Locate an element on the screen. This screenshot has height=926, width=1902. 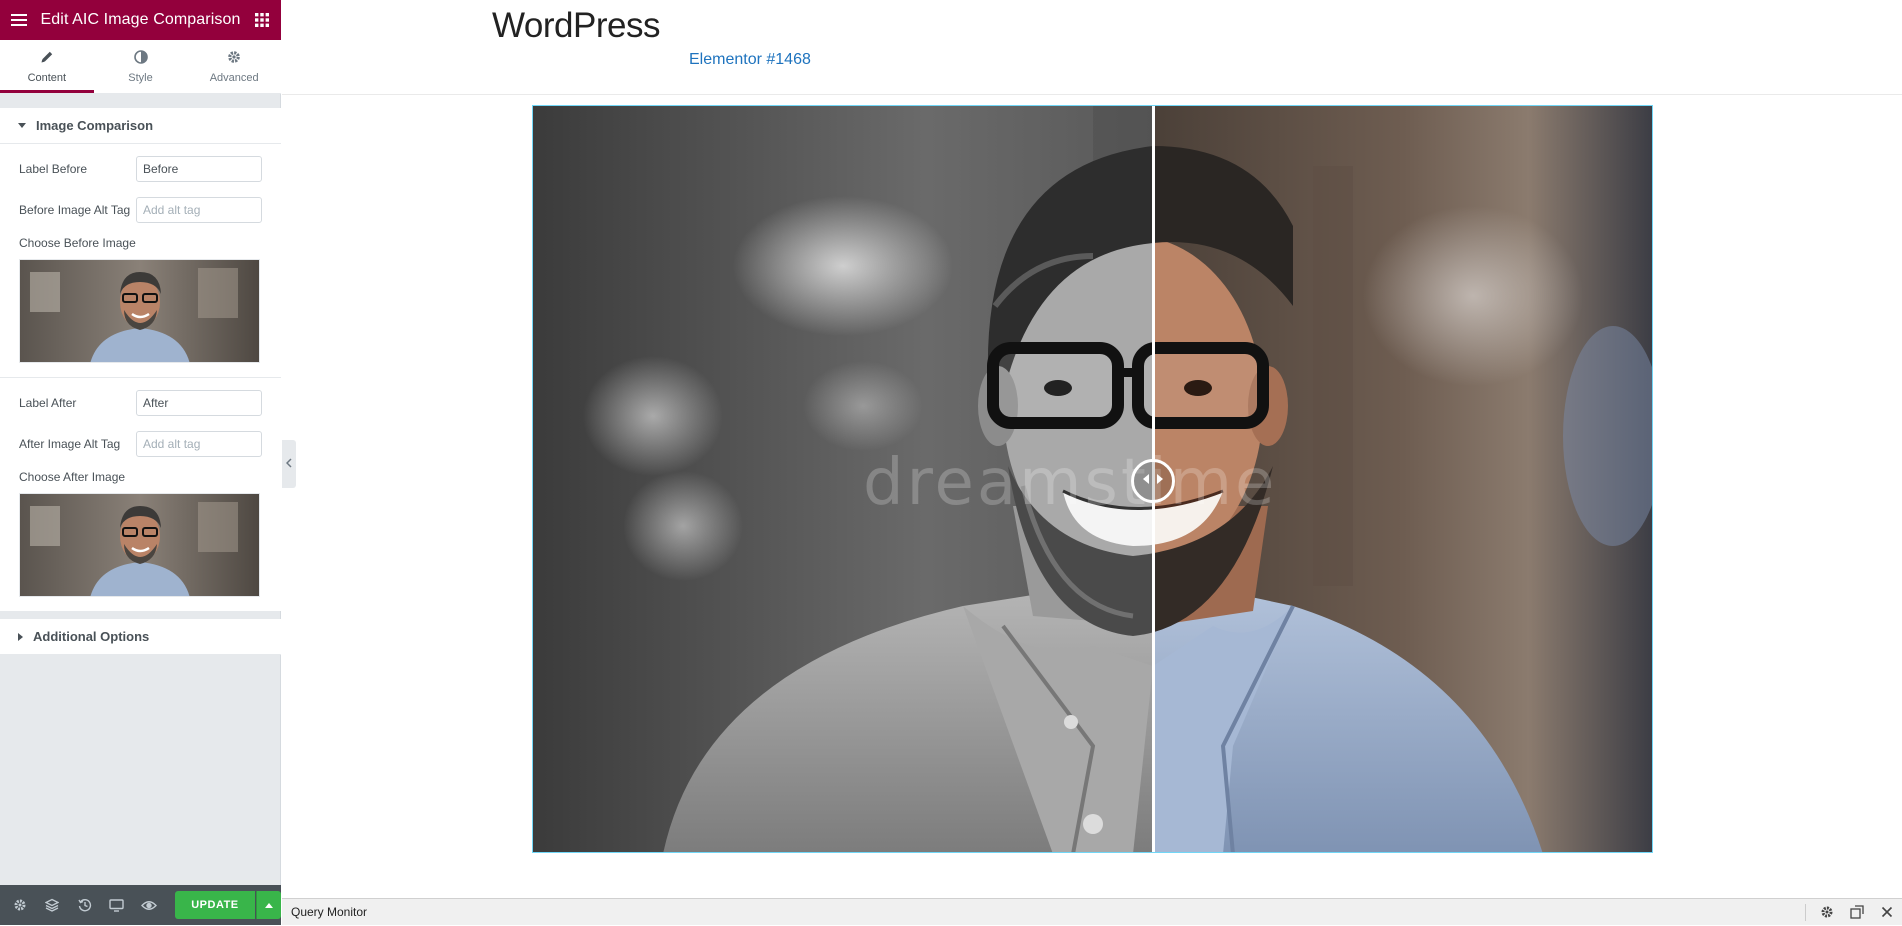
label-before-label: Label Before is located at coordinates (53, 169).